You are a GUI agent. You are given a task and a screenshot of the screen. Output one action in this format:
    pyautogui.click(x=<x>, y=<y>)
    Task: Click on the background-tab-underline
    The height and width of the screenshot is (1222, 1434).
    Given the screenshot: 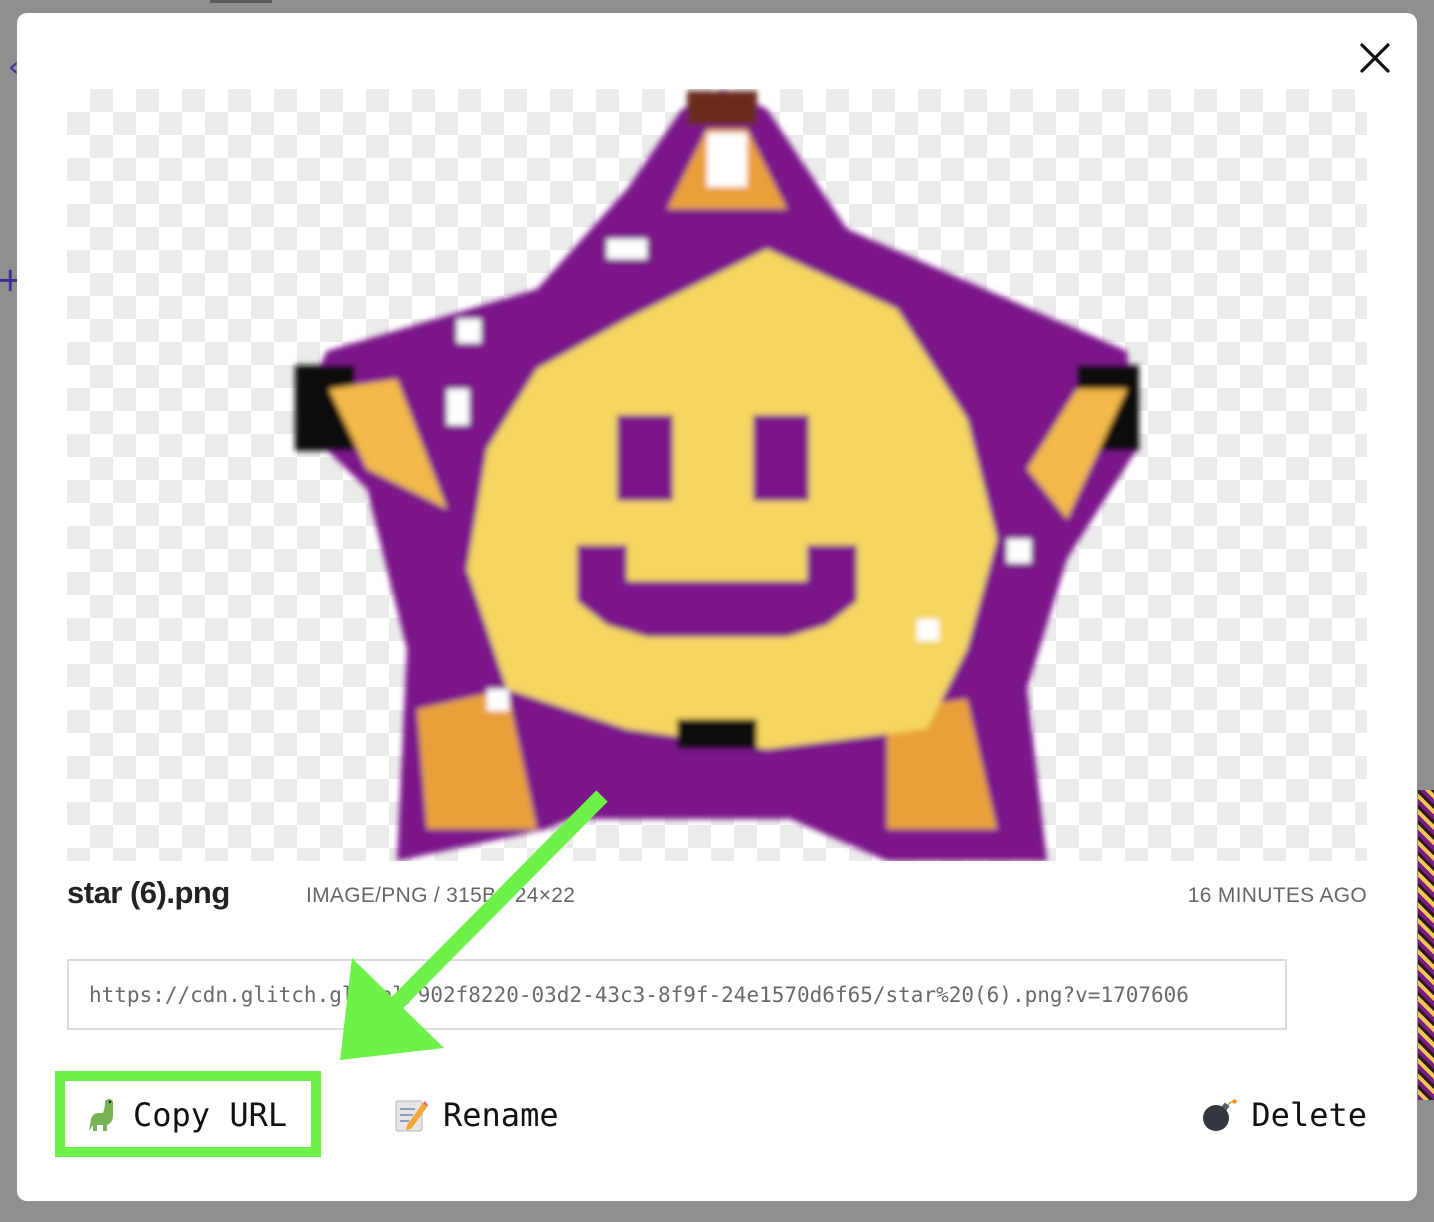 What is the action you would take?
    pyautogui.click(x=241, y=1)
    